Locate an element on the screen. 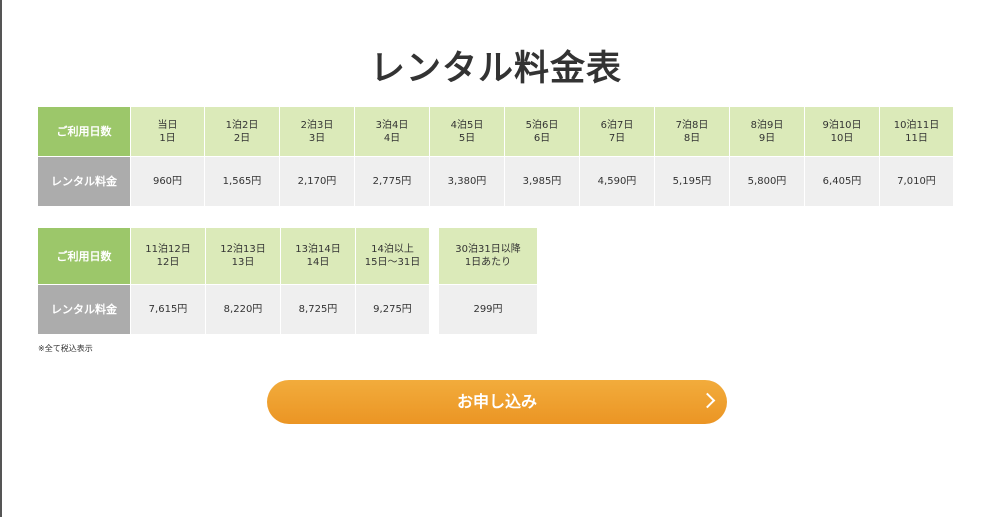  days-nights-label: 9泊10日 is located at coordinates (842, 125).